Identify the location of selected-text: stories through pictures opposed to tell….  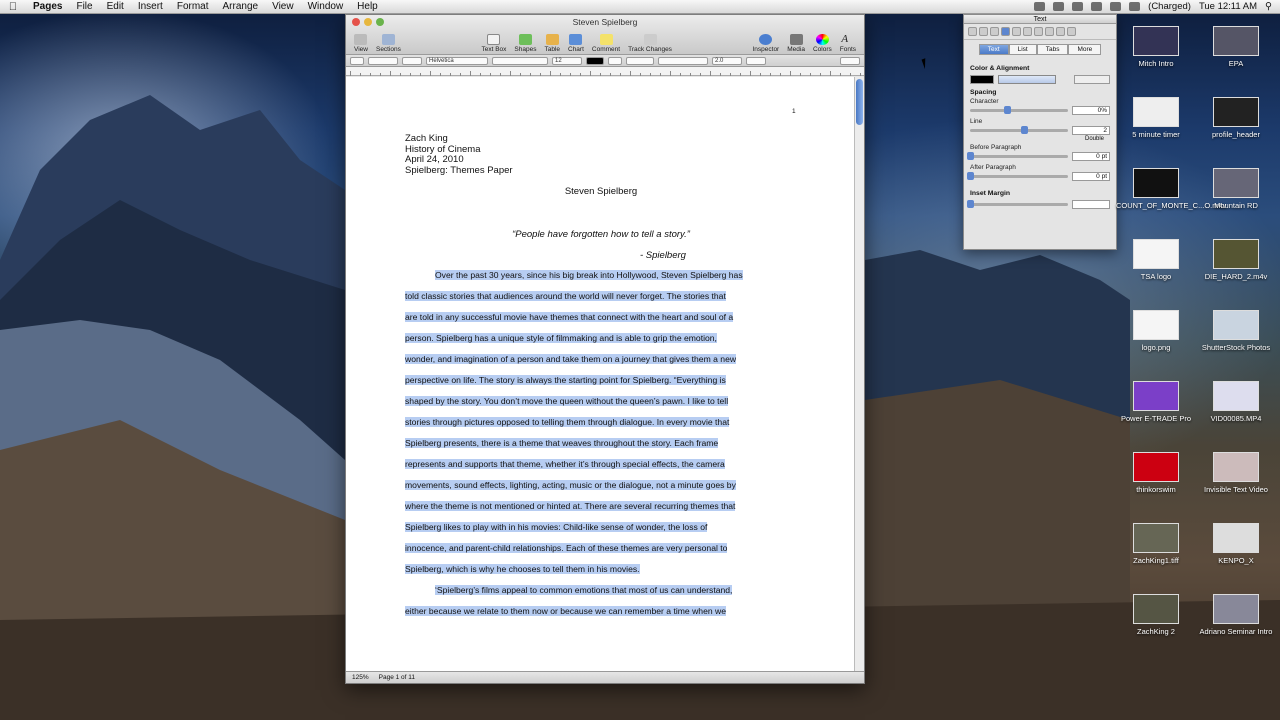
(567, 422).